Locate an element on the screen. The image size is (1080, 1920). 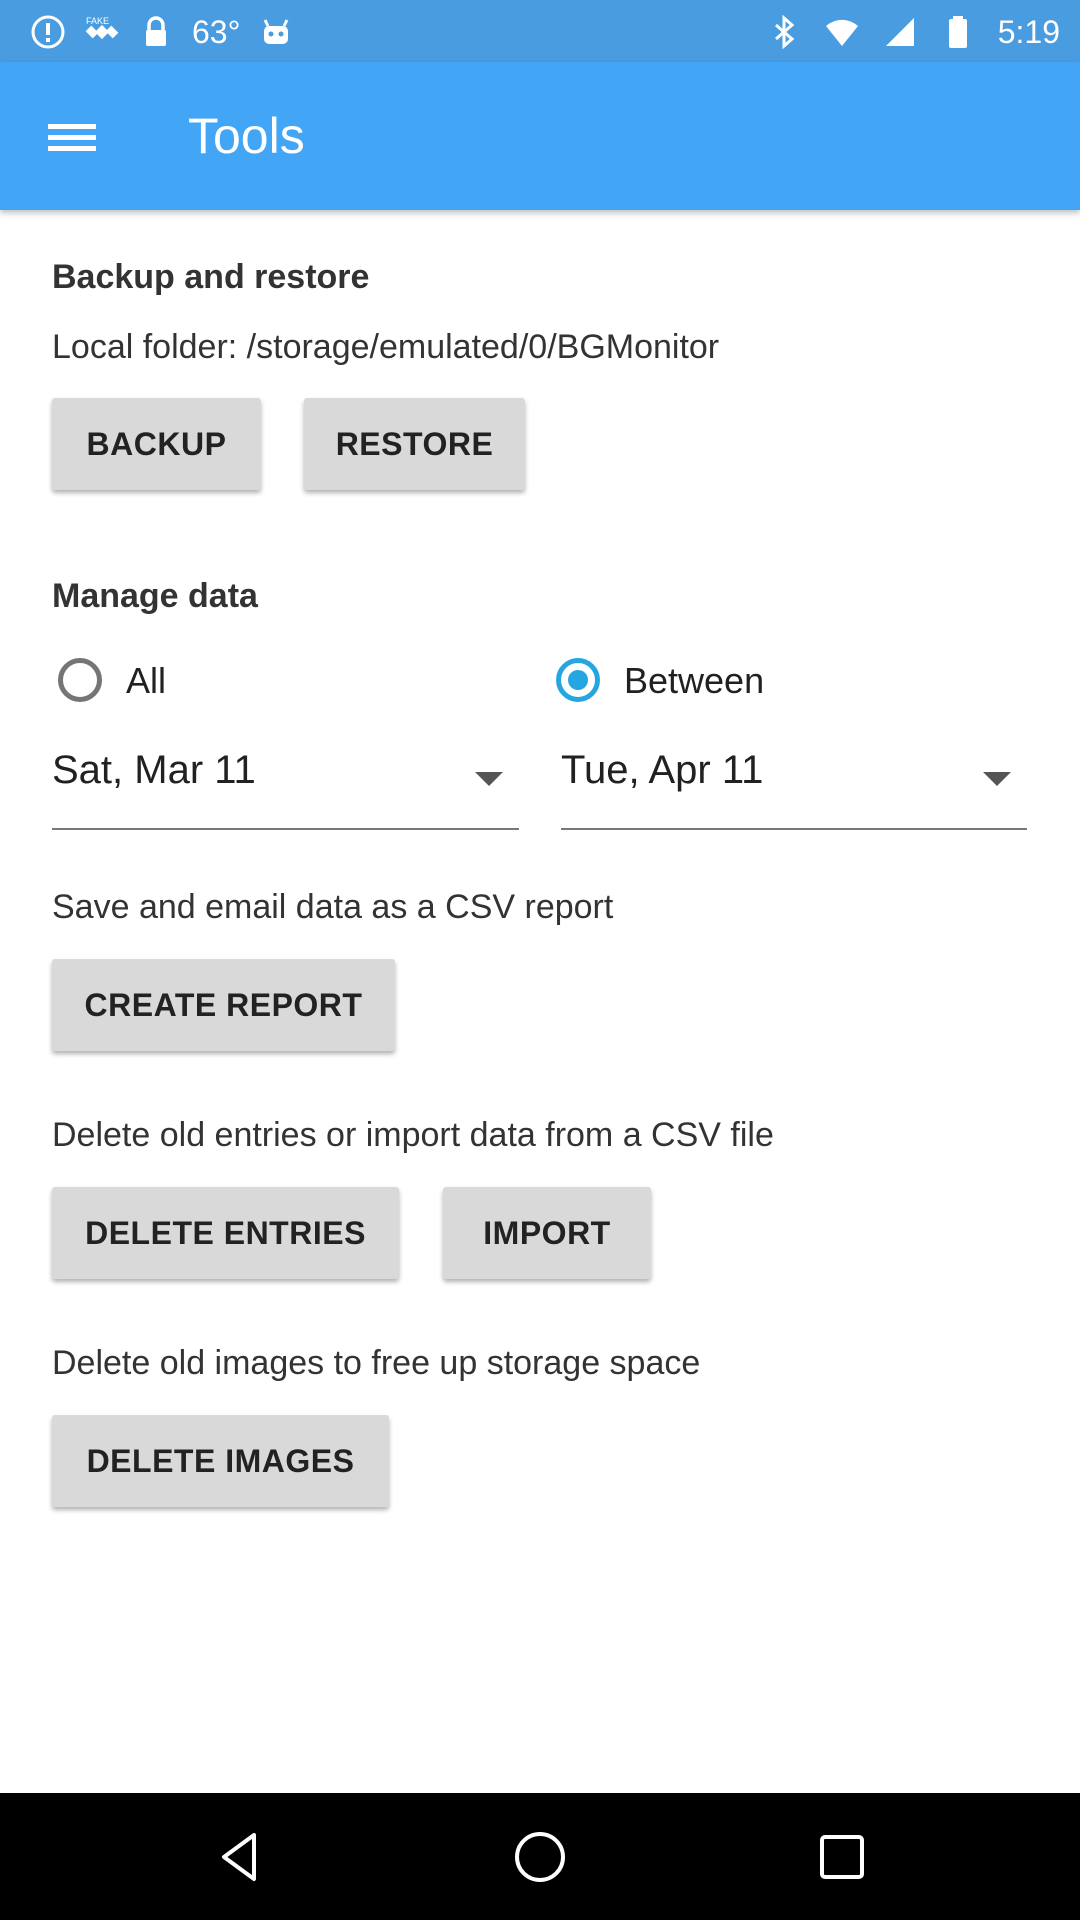
clock-text: 5:19 is located at coordinates (1028, 31).